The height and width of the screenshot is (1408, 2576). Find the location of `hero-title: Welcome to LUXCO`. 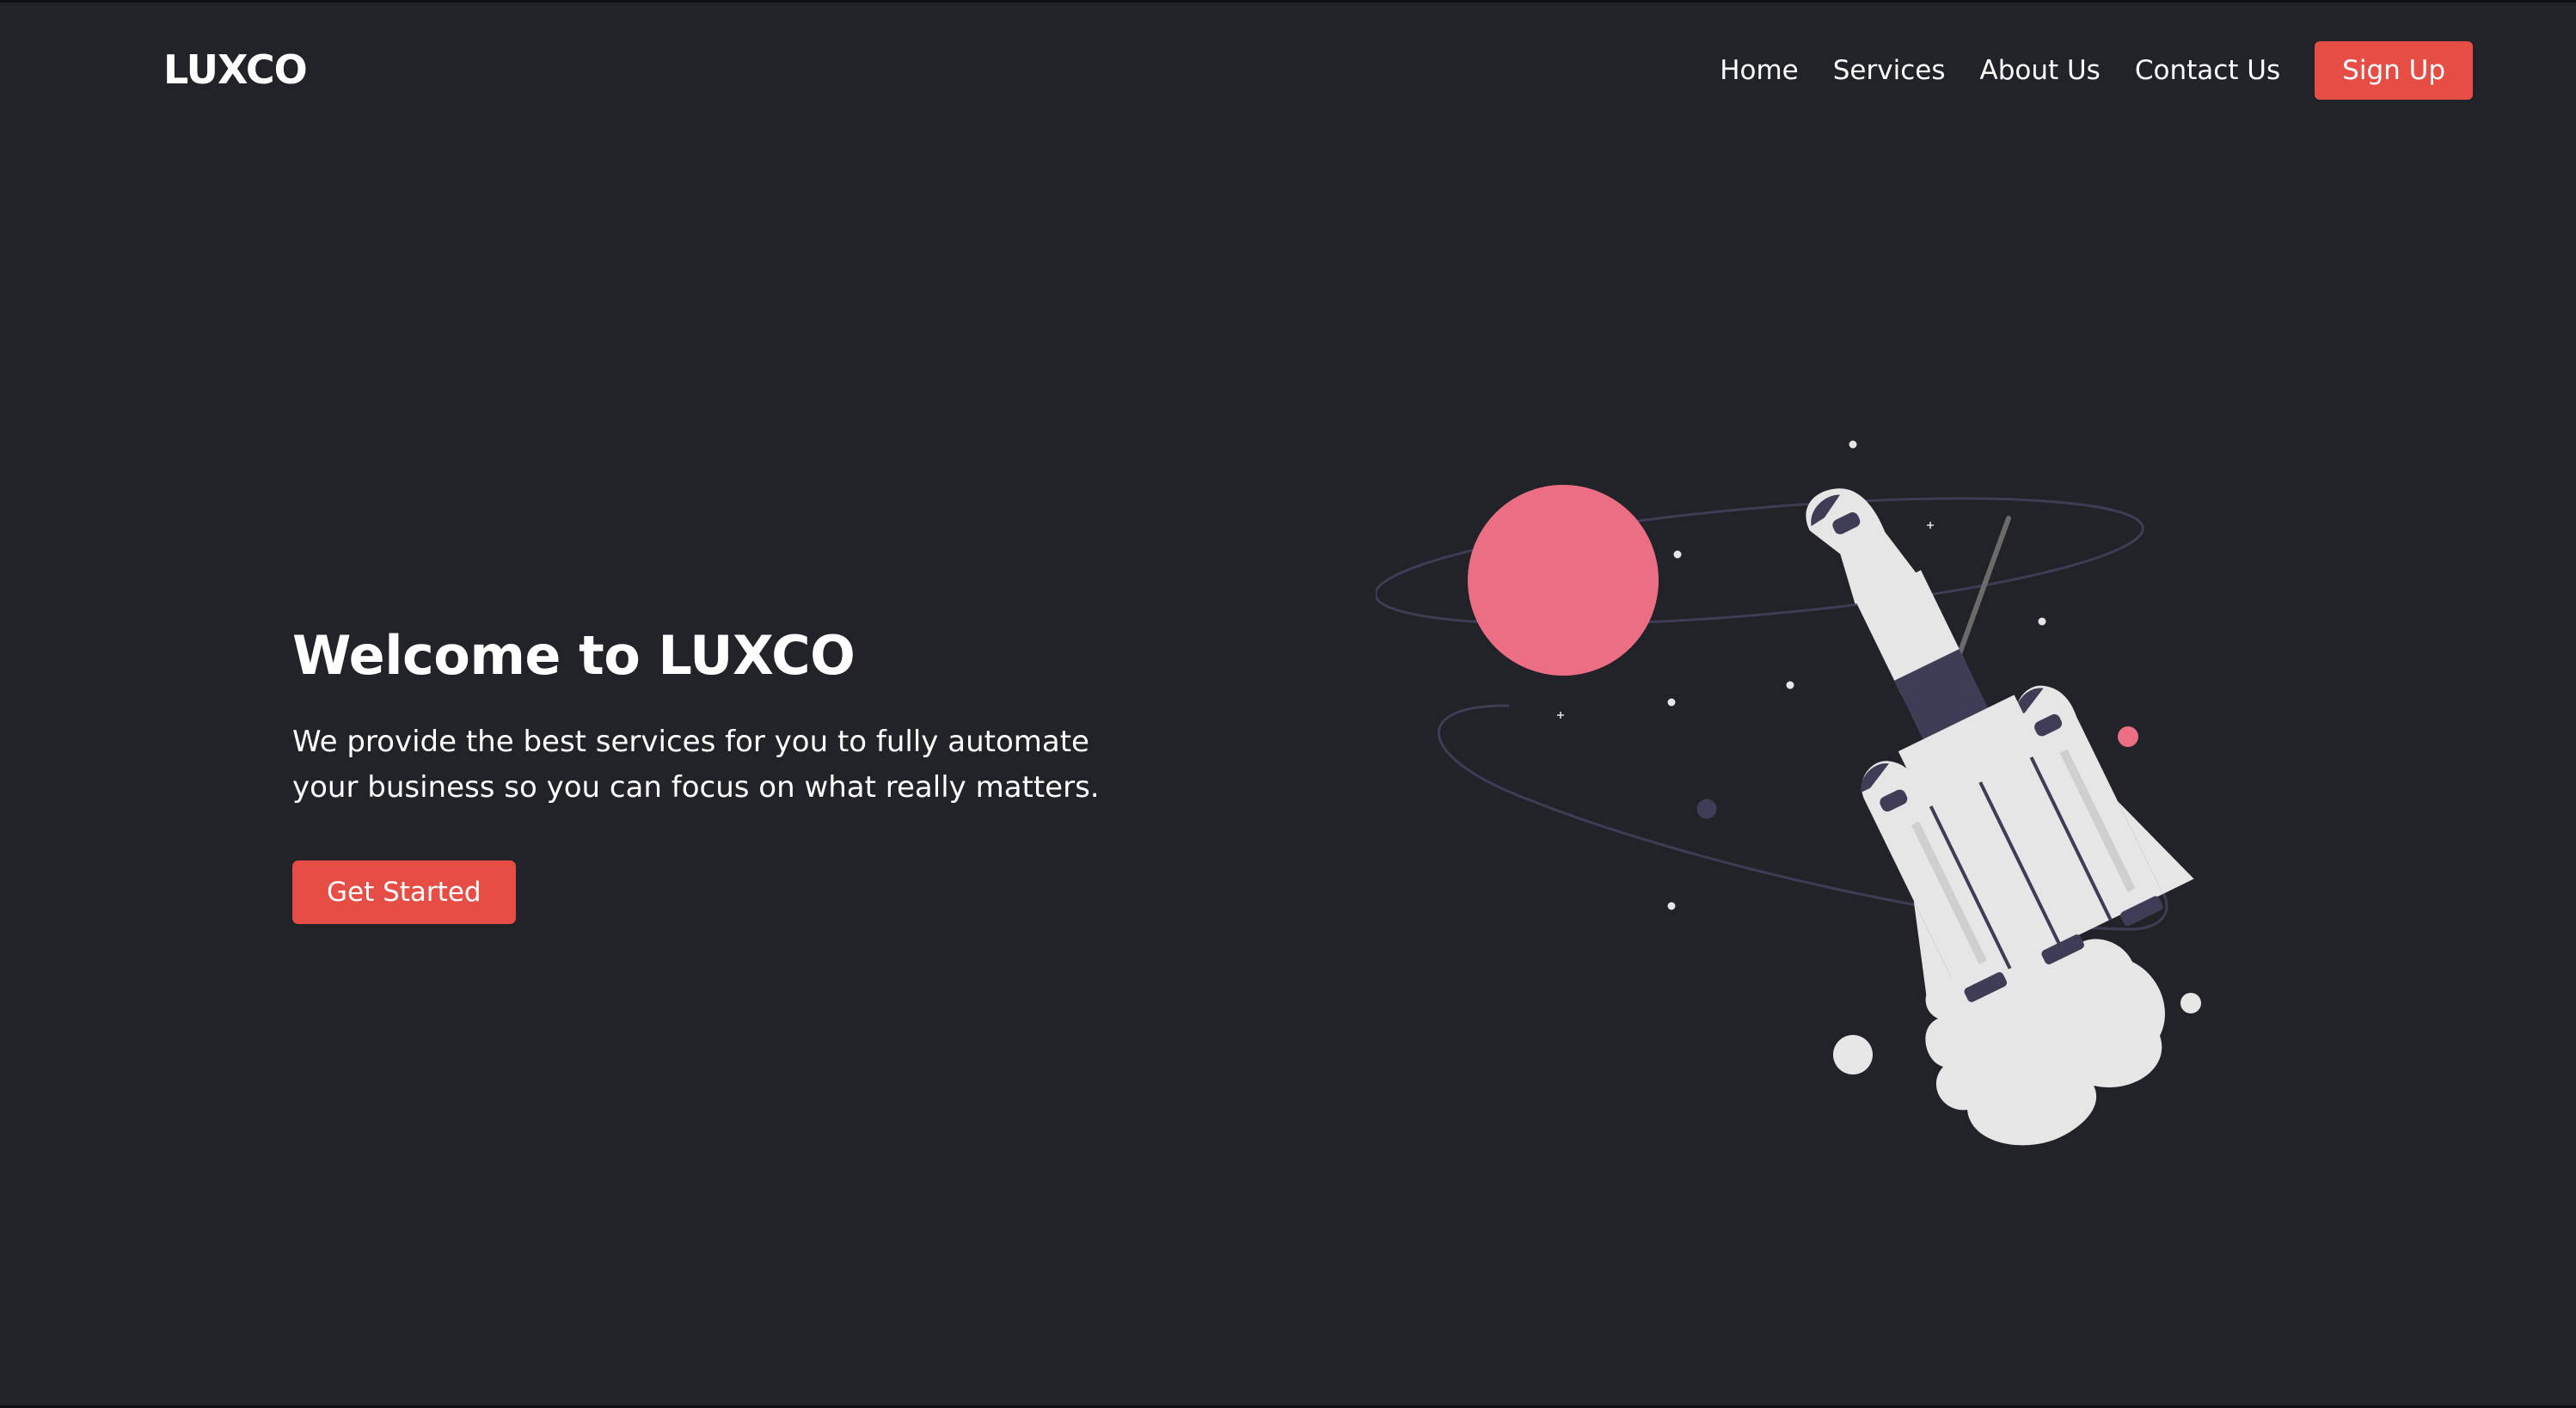

hero-title: Welcome to LUXCO is located at coordinates (574, 655).